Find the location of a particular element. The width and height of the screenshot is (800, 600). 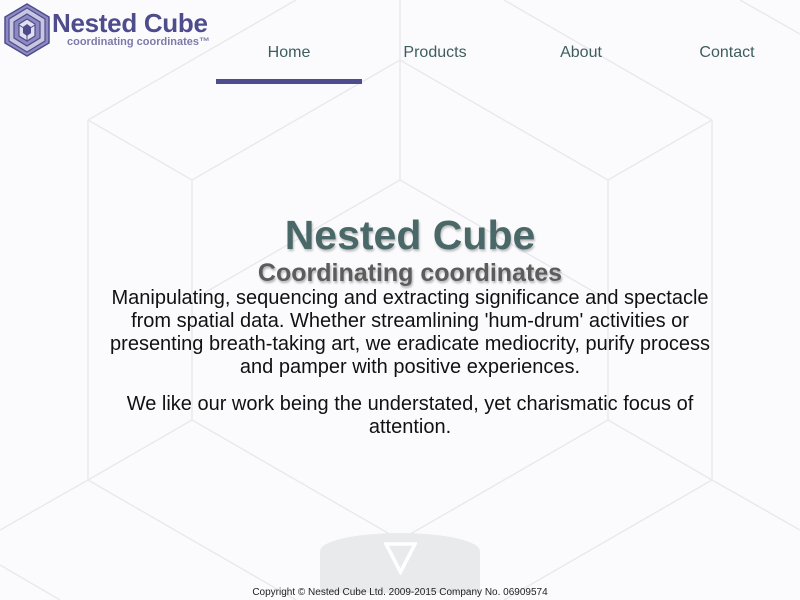

brand-name: Nested Cube is located at coordinates (130, 23).